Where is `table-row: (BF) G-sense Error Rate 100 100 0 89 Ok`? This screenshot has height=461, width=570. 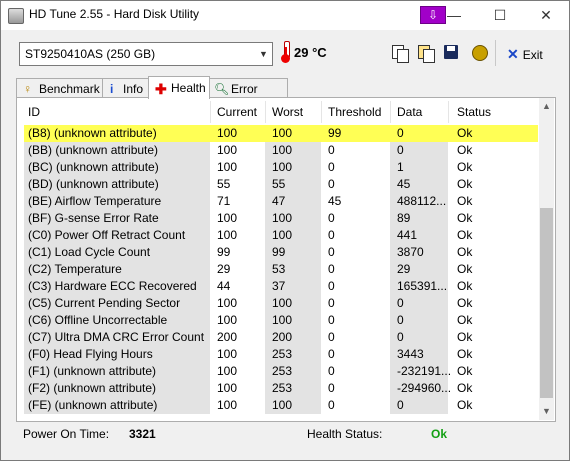 table-row: (BF) G-sense Error Rate 100 100 0 89 Ok is located at coordinates (281, 218).